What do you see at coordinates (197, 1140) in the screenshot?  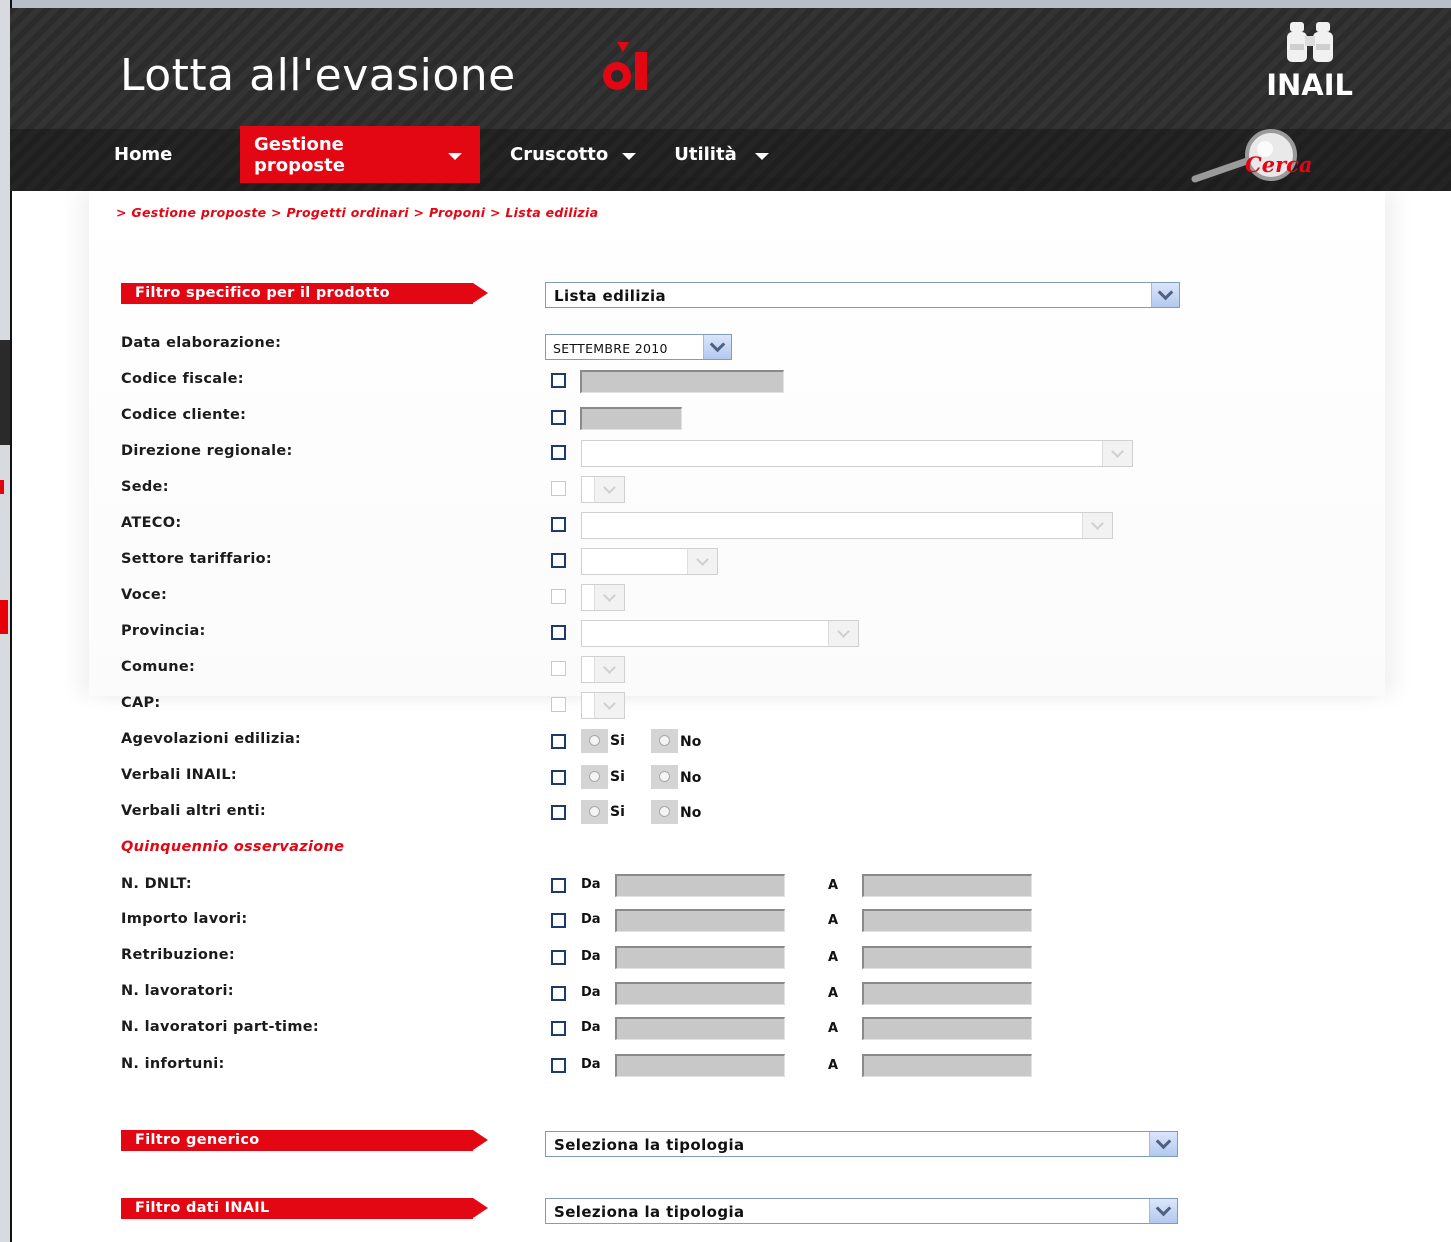 I see `generic-filter-label: Filtro generico` at bounding box center [197, 1140].